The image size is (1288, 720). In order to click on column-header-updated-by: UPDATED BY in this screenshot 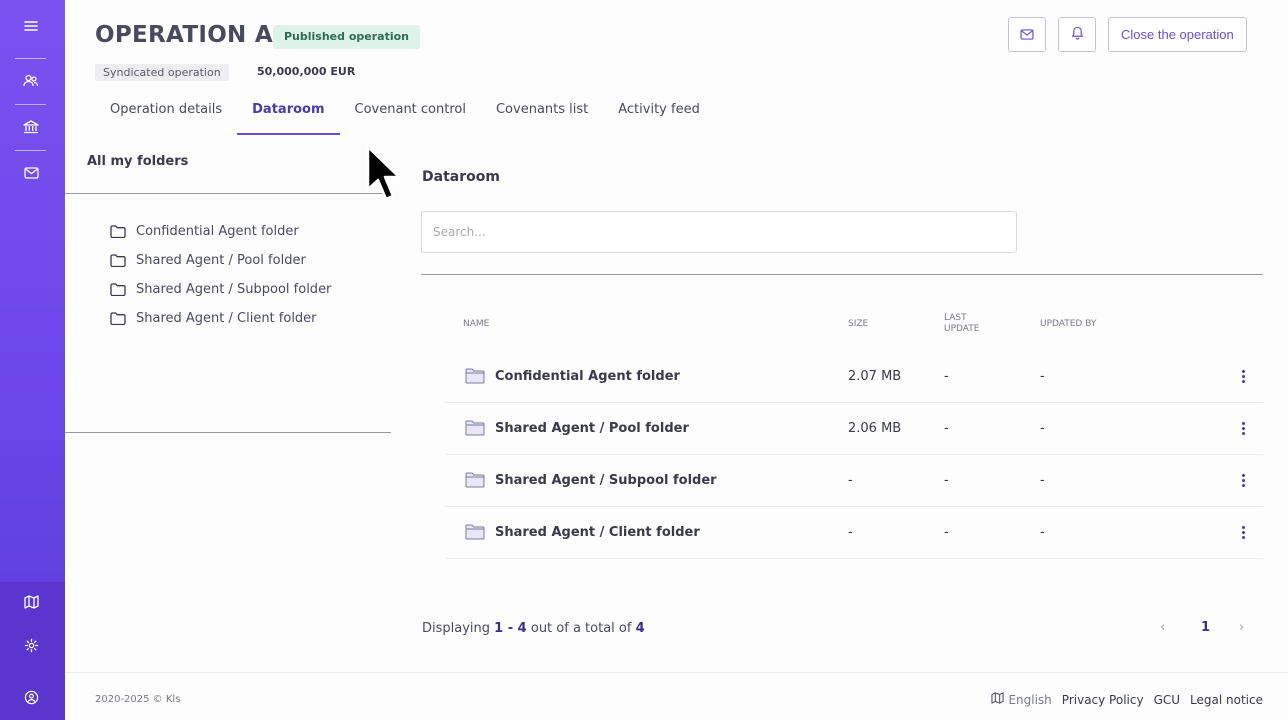, I will do `click(1068, 324)`.